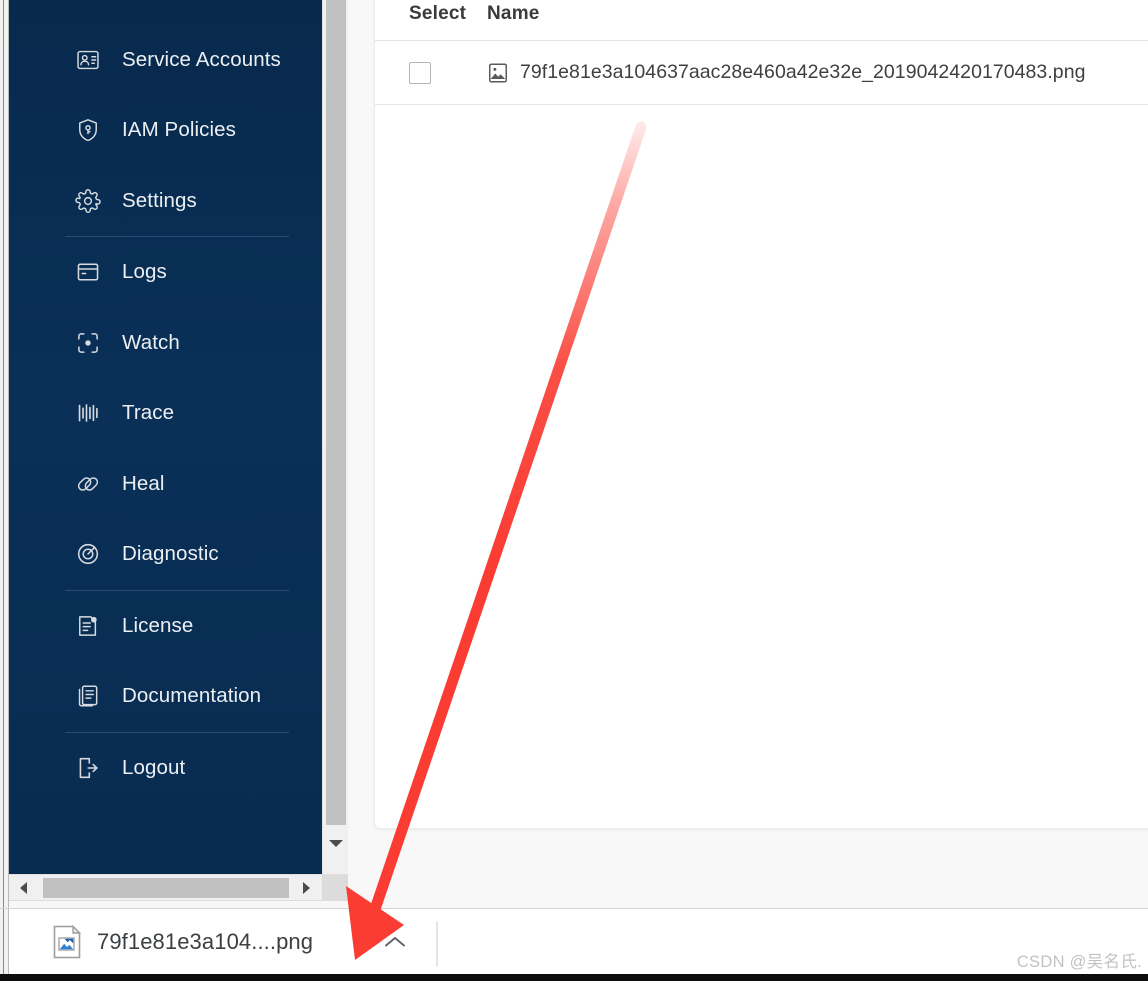  What do you see at coordinates (438, 13) in the screenshot?
I see `column-header-select: Select` at bounding box center [438, 13].